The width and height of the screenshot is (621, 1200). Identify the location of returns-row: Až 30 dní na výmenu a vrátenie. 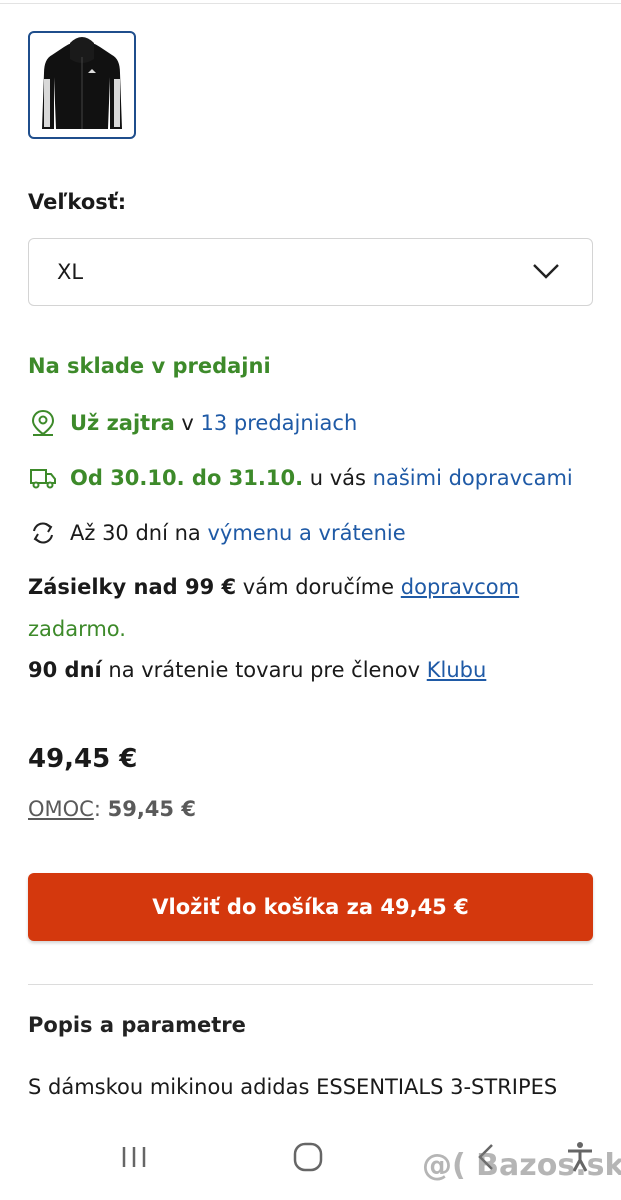
(217, 533).